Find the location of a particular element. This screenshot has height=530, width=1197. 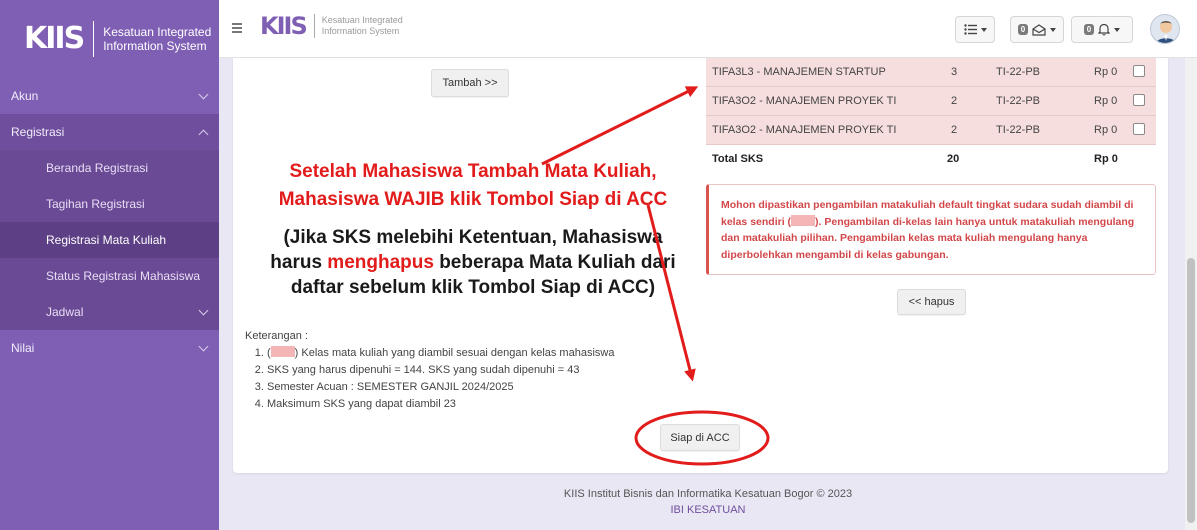

logo-divider is located at coordinates (314, 26).